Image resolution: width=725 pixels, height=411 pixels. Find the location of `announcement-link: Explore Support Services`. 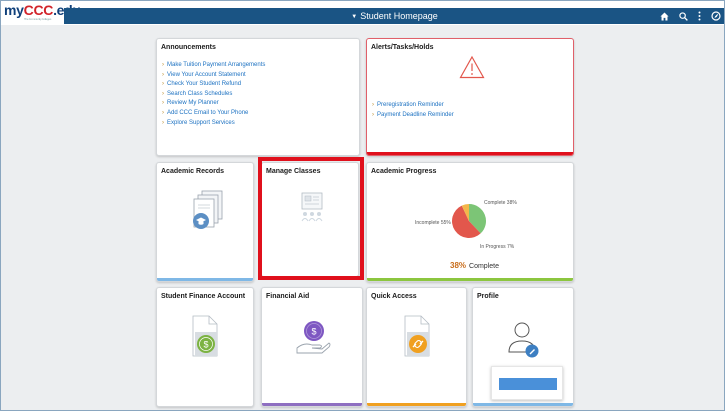

announcement-link: Explore Support Services is located at coordinates (213, 124).